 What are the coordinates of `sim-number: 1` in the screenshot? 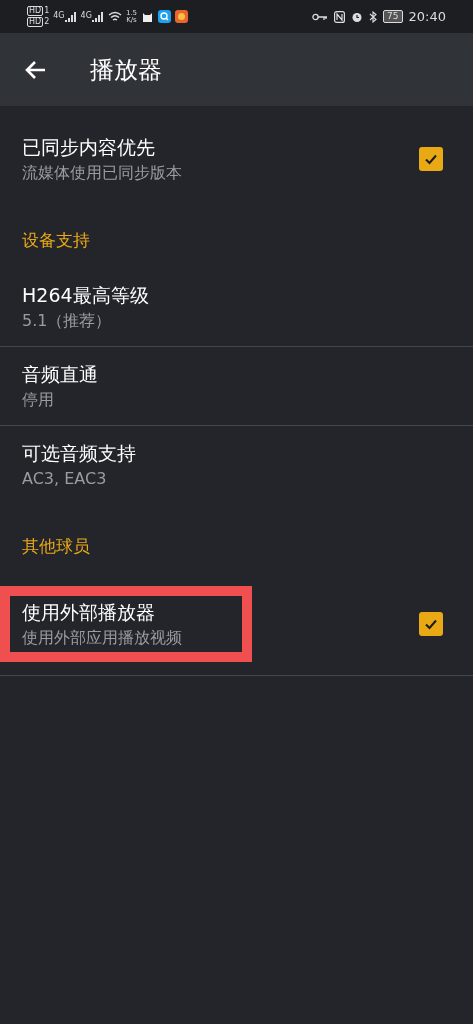 It's located at (47, 11).